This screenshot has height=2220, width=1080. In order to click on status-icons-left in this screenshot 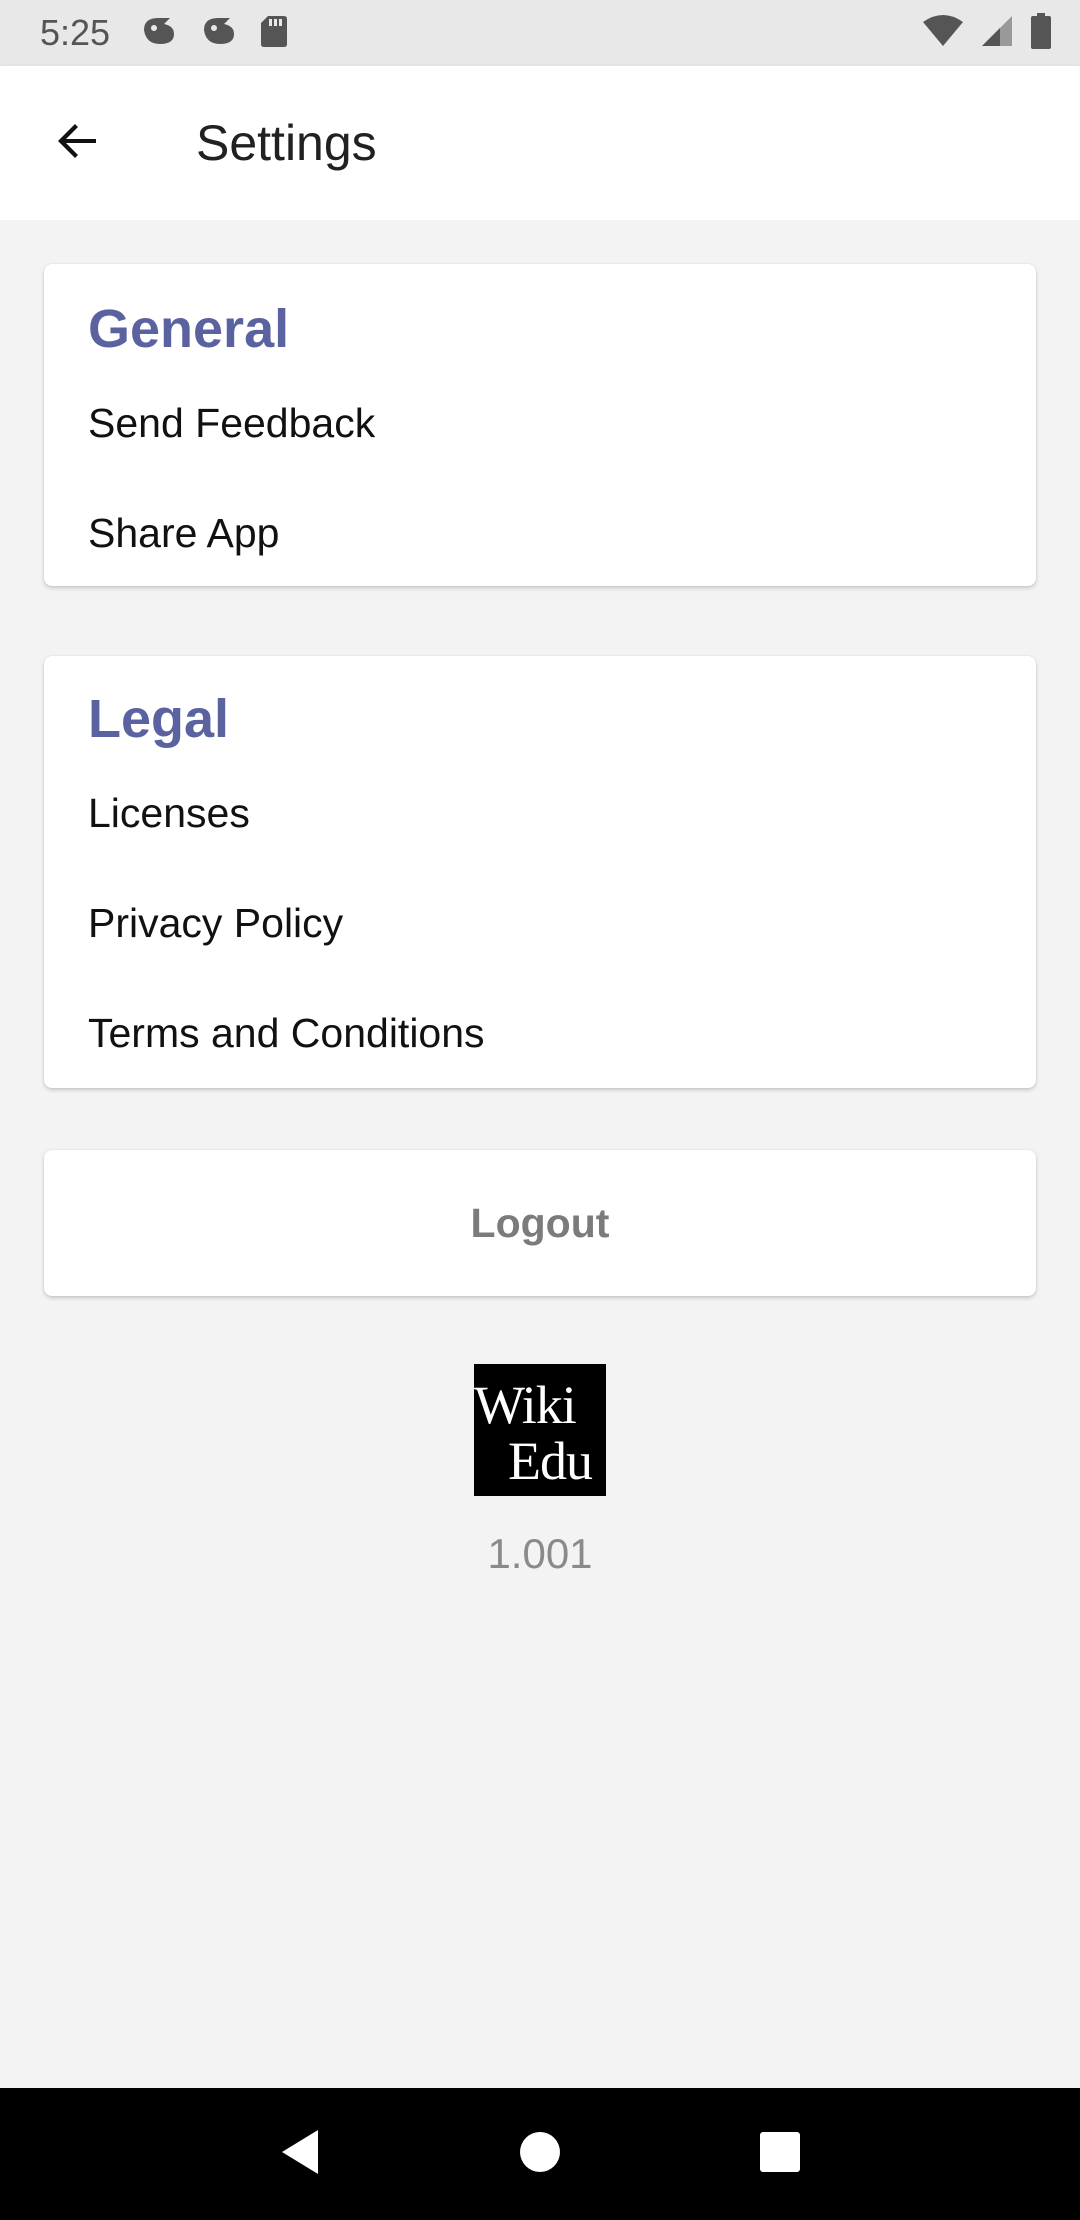, I will do `click(214, 33)`.